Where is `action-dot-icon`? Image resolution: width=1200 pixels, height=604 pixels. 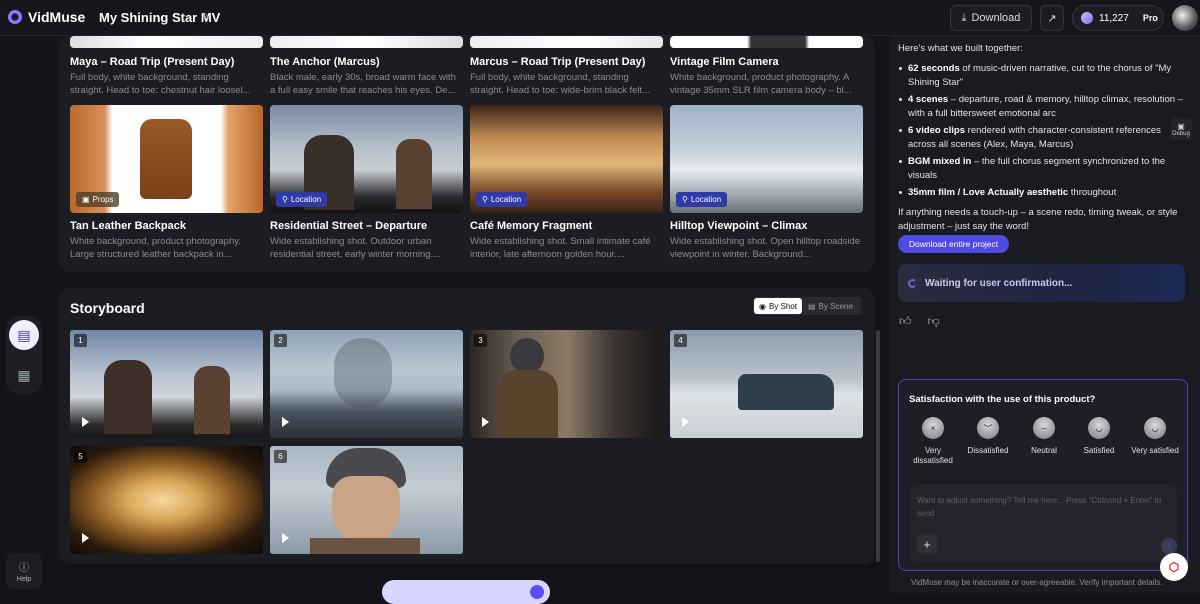 action-dot-icon is located at coordinates (537, 592).